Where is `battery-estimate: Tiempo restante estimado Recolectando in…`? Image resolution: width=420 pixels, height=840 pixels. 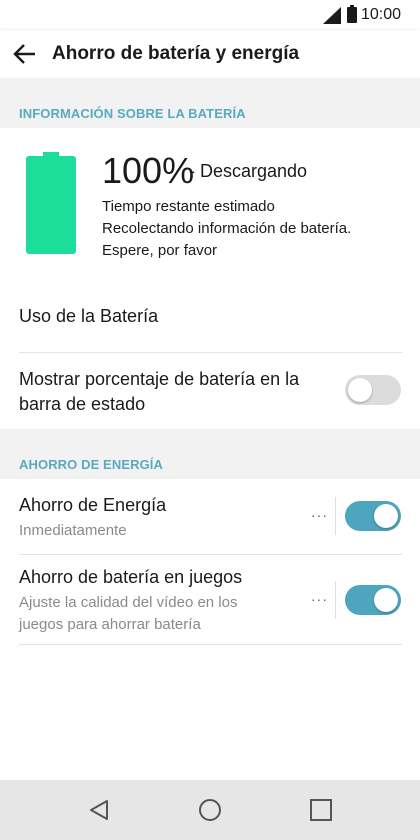
battery-estimate: Tiempo restante estimado Recolectando in… is located at coordinates (252, 229).